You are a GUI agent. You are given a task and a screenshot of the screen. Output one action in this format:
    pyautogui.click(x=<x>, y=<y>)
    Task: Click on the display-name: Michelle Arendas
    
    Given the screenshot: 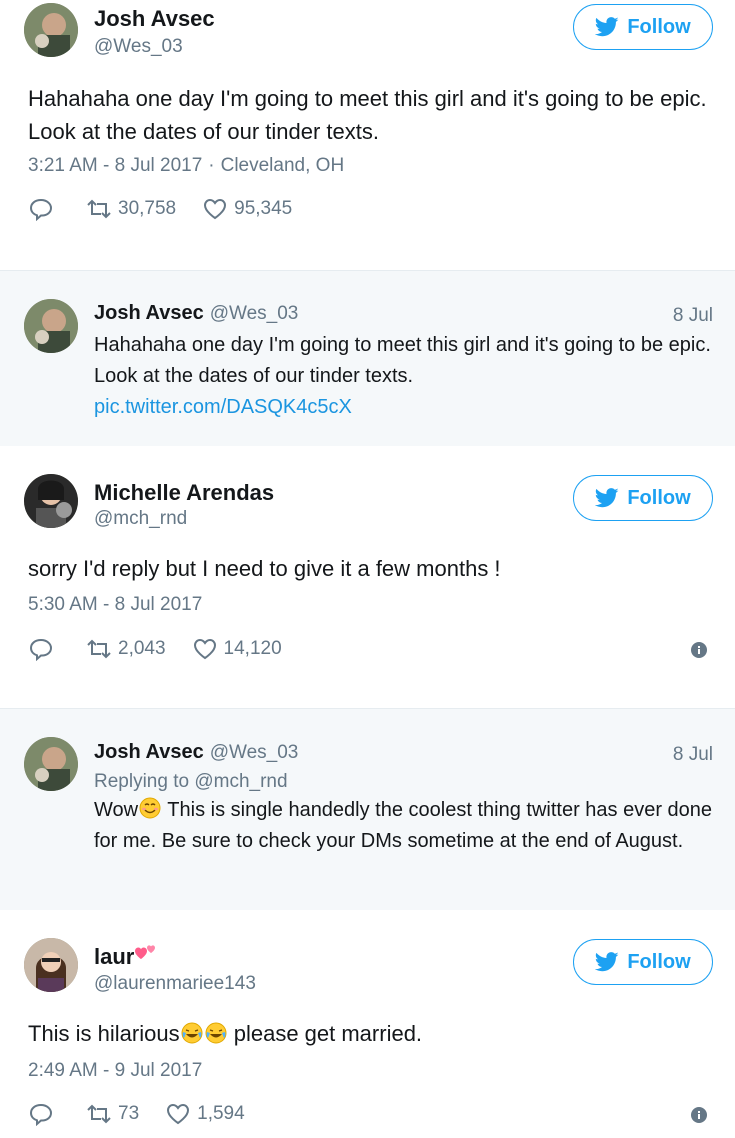 What is the action you would take?
    pyautogui.click(x=184, y=493)
    